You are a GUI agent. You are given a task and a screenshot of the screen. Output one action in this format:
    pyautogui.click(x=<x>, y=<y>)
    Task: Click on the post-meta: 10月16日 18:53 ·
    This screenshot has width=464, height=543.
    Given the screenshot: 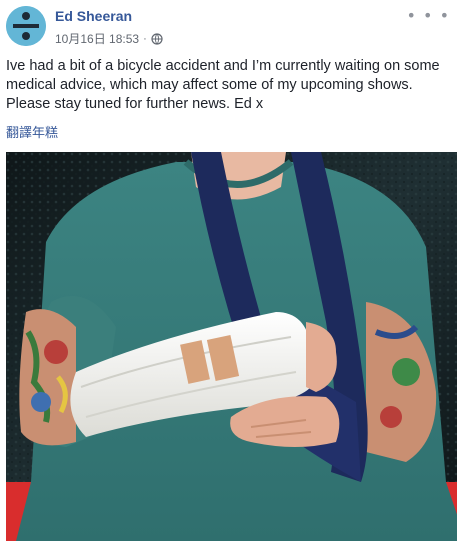 What is the action you would take?
    pyautogui.click(x=109, y=38)
    